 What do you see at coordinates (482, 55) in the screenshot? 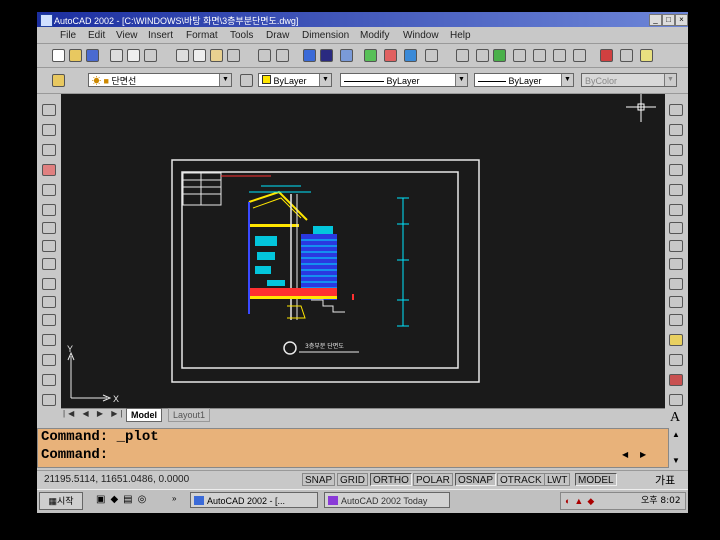
I see `zoom-icon` at bounding box center [482, 55].